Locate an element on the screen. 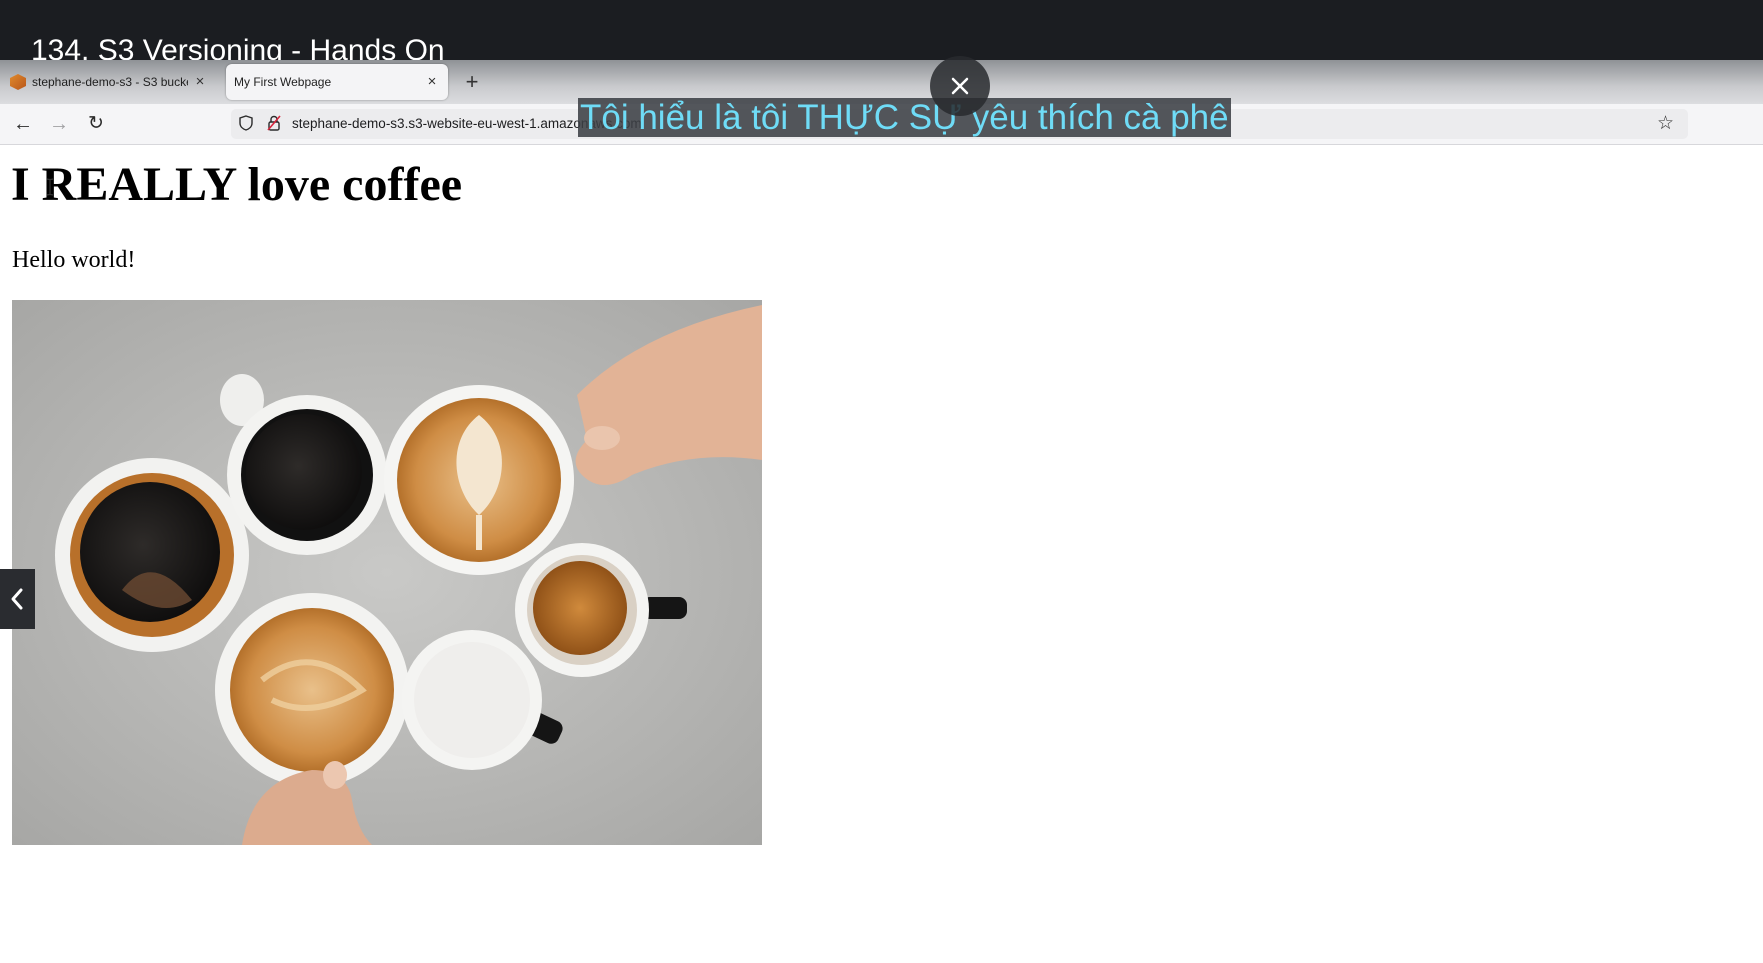  aws-s3-icon is located at coordinates (18, 82).